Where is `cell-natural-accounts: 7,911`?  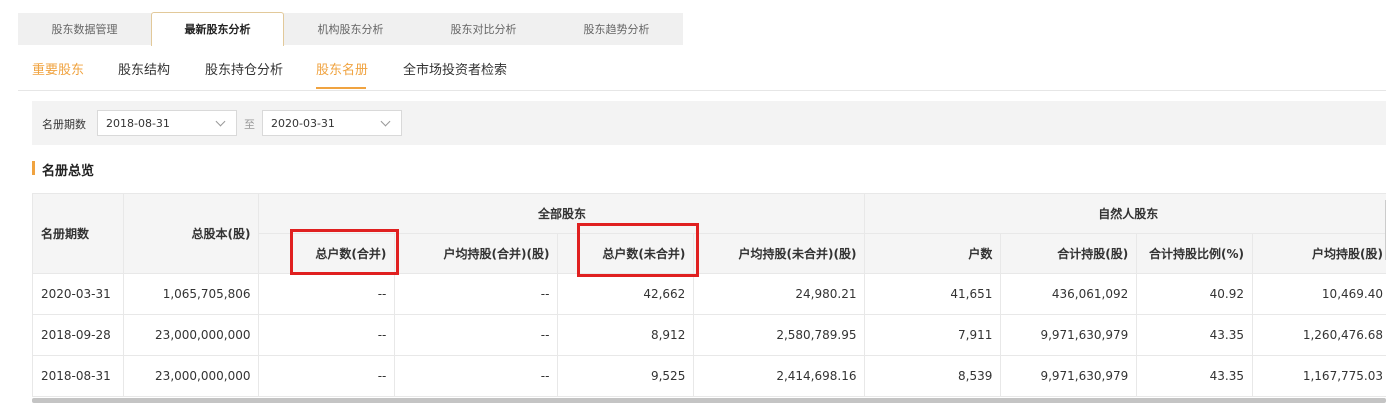
cell-natural-accounts: 7,911 is located at coordinates (933, 335).